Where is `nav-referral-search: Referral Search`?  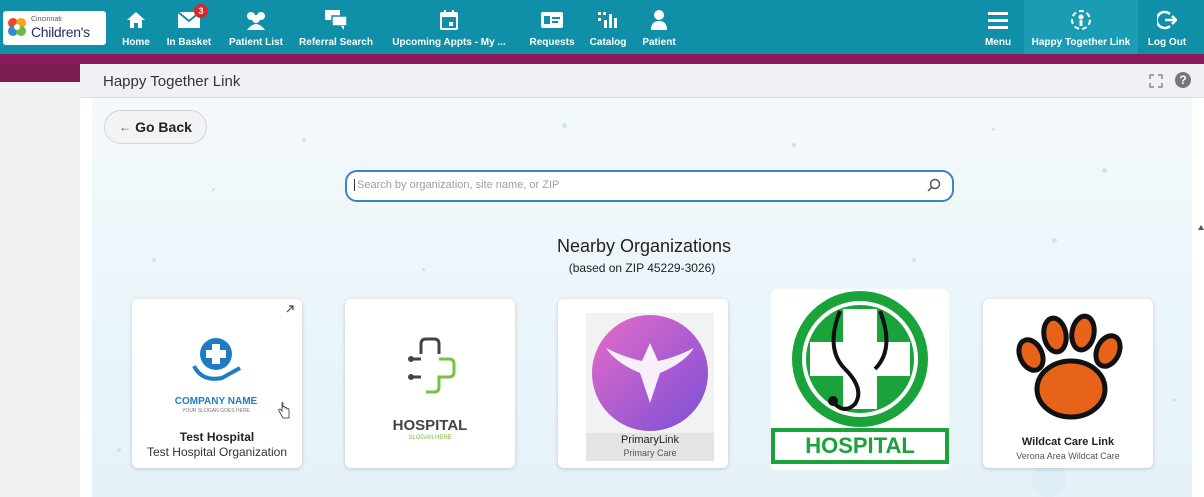
nav-referral-search: Referral Search is located at coordinates (336, 27).